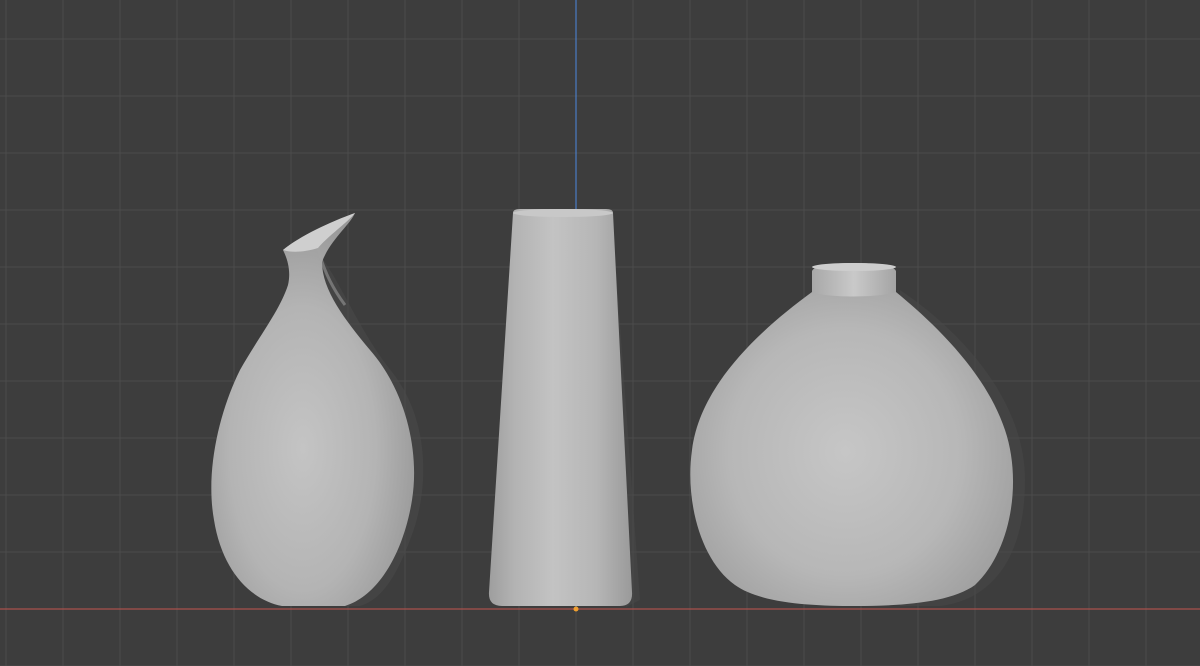 The width and height of the screenshot is (1200, 666). Describe the element at coordinates (560, 407) in the screenshot. I see `cylinder-vase-body` at that location.